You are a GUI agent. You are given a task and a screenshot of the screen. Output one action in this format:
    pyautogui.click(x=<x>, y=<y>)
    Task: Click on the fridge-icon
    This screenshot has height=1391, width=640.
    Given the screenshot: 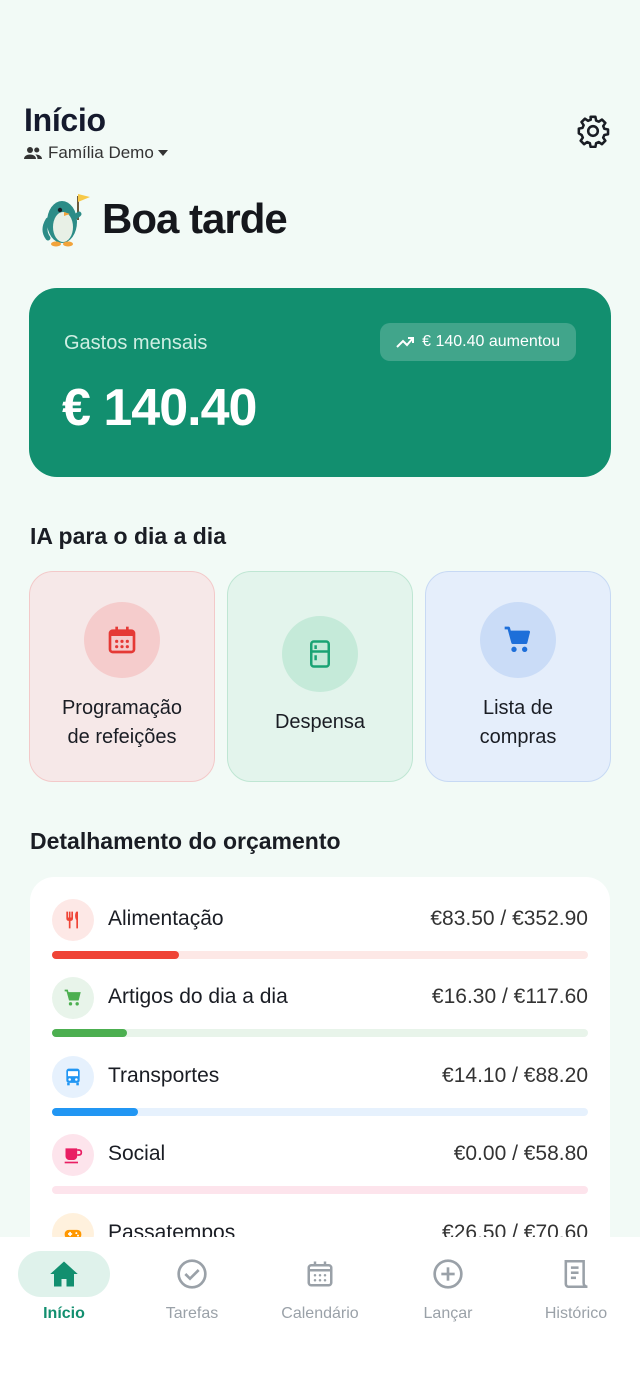 What is the action you would take?
    pyautogui.click(x=320, y=654)
    